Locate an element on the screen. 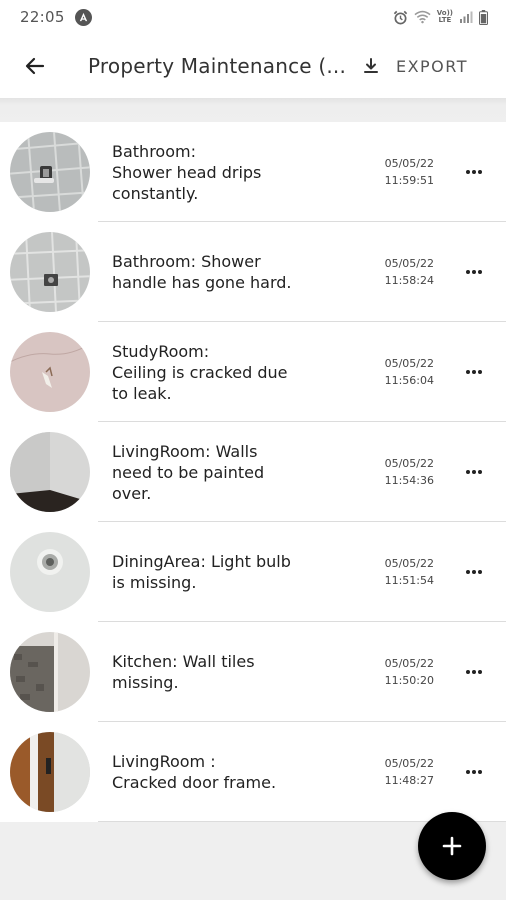 Image resolution: width=506 pixels, height=900 pixels. issue-description: Kitchen: Wall tiles missing. is located at coordinates (207, 672).